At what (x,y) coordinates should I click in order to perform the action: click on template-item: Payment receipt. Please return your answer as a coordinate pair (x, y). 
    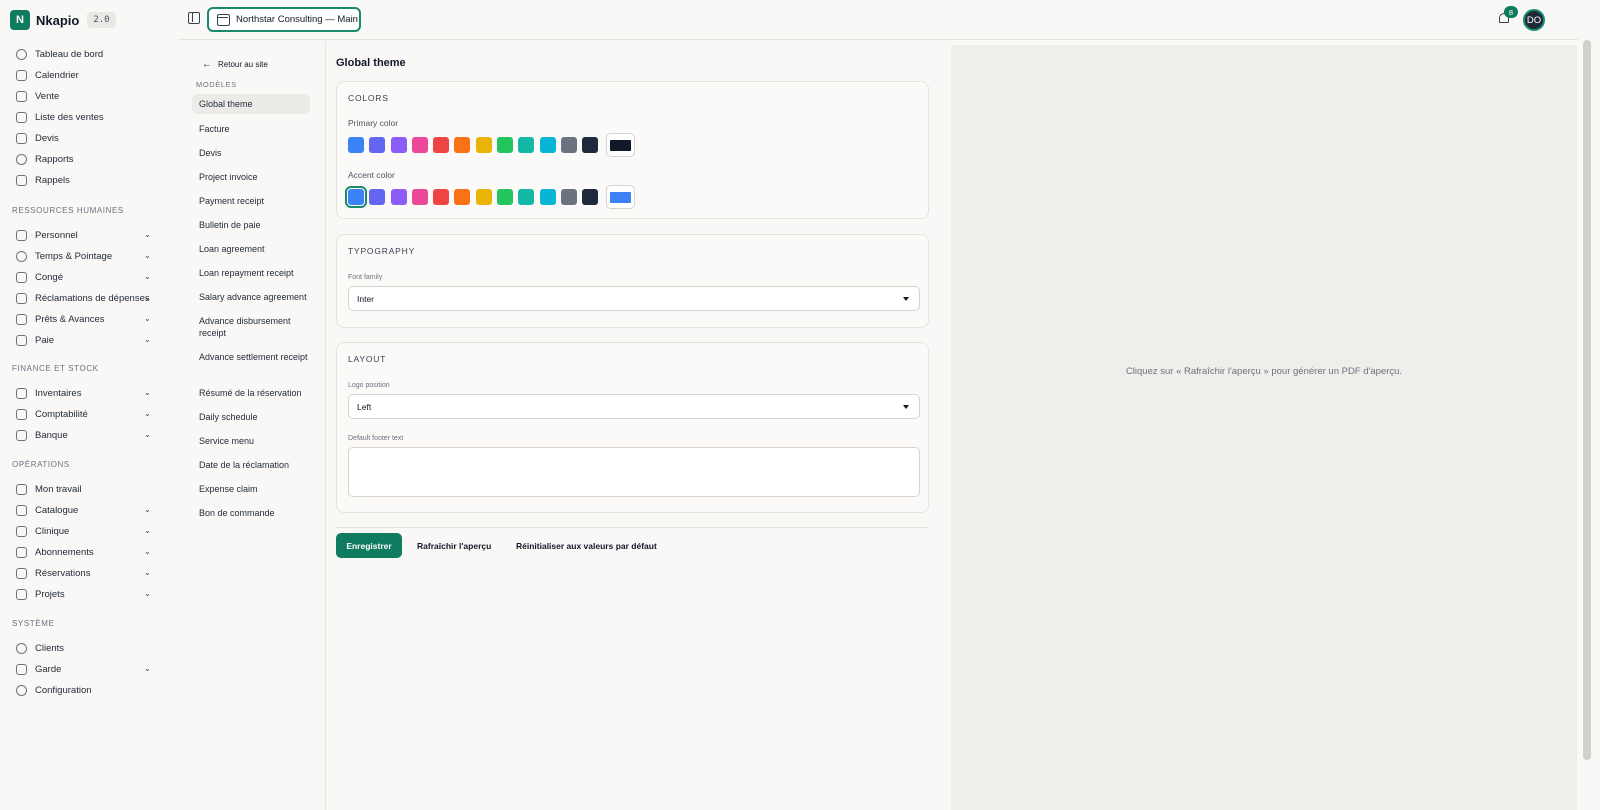
    Looking at the image, I should click on (251, 201).